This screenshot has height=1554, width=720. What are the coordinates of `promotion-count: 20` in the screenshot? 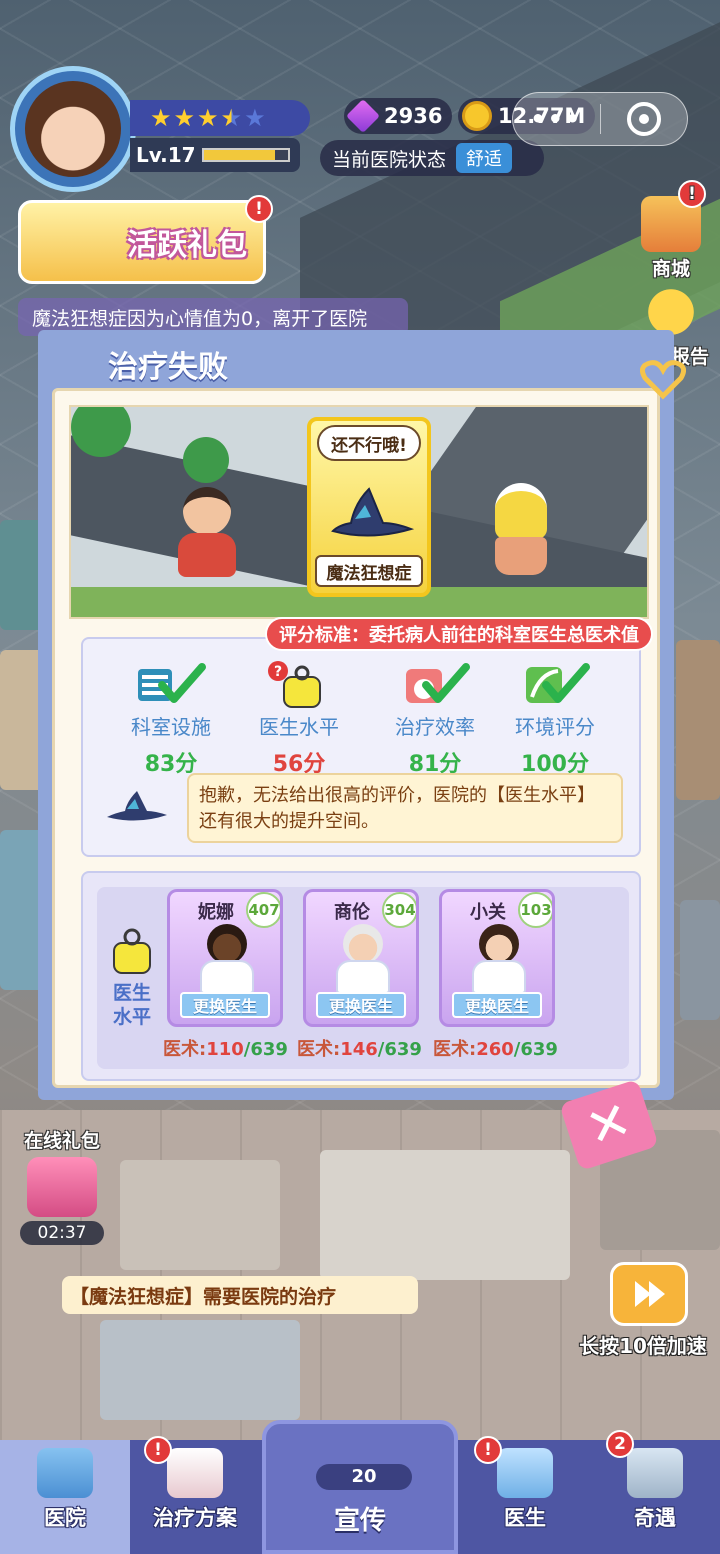 It's located at (364, 1477).